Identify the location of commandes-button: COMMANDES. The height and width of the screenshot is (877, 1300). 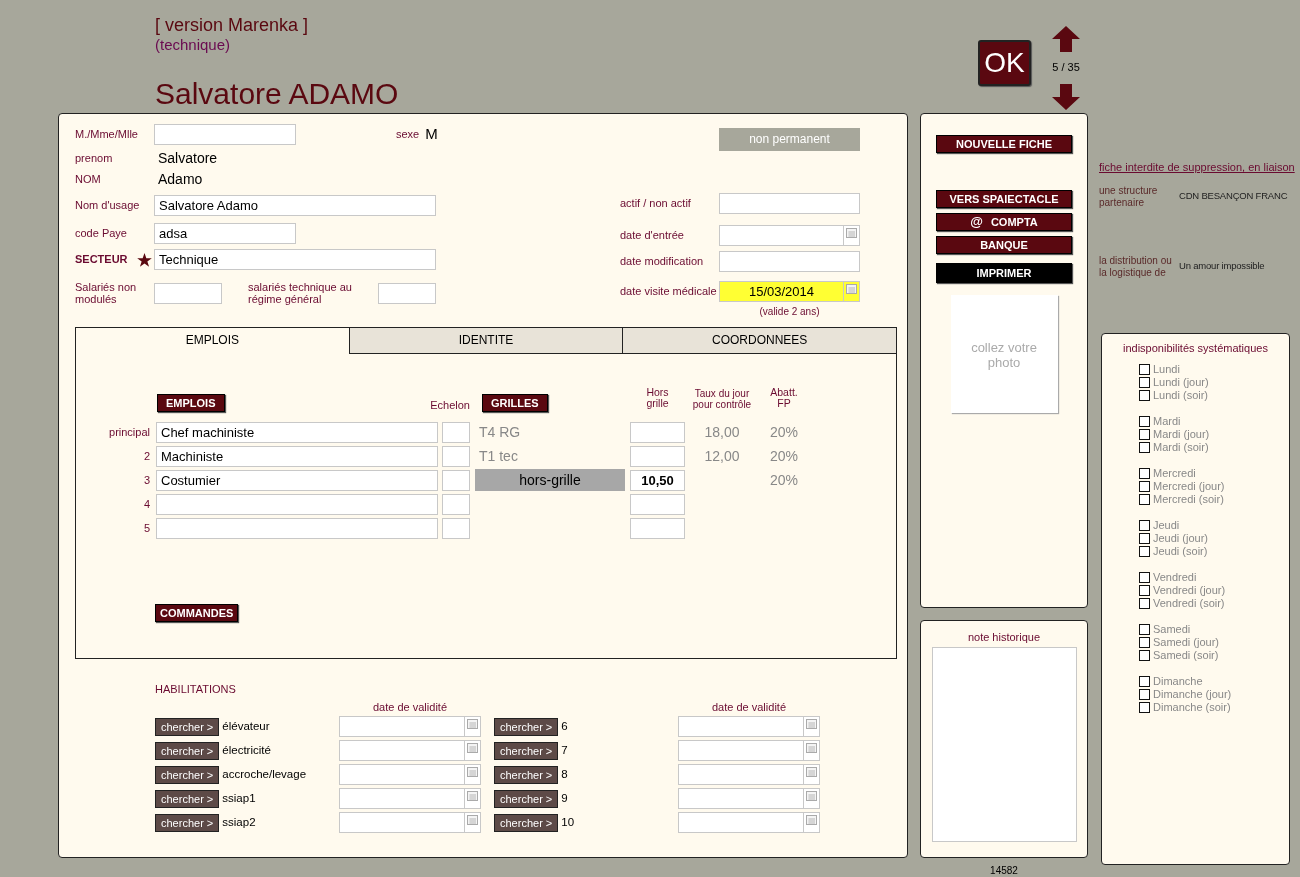
(197, 613).